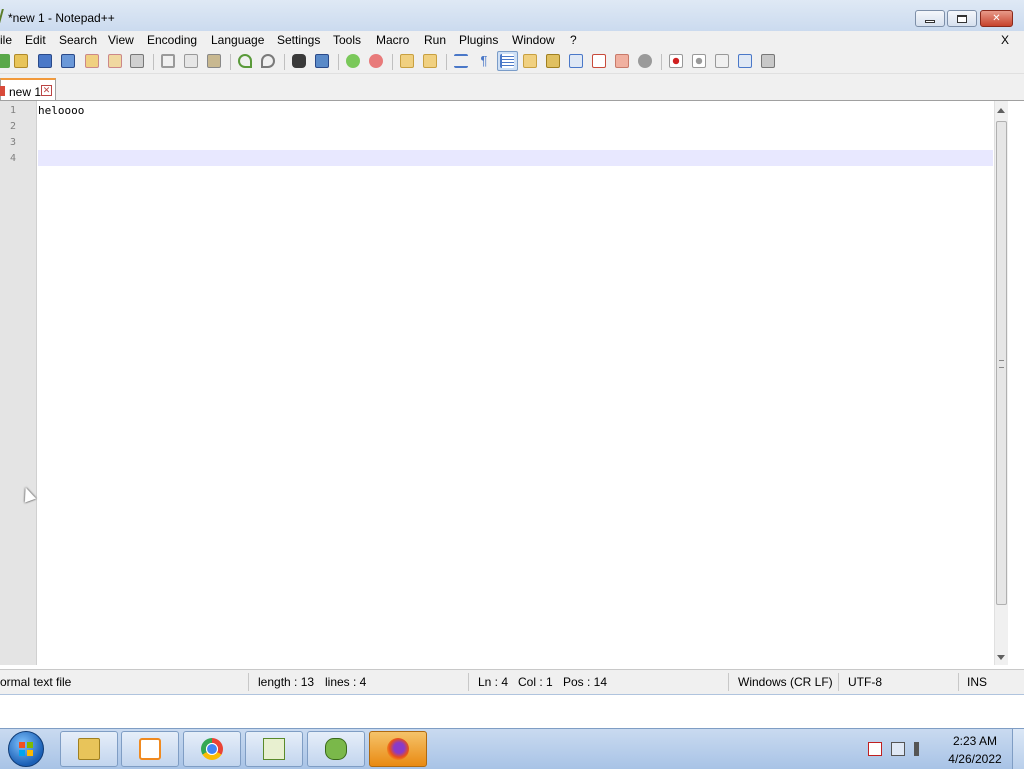 This screenshot has width=1024, height=769. I want to click on menu-language: Language, so click(237, 40).